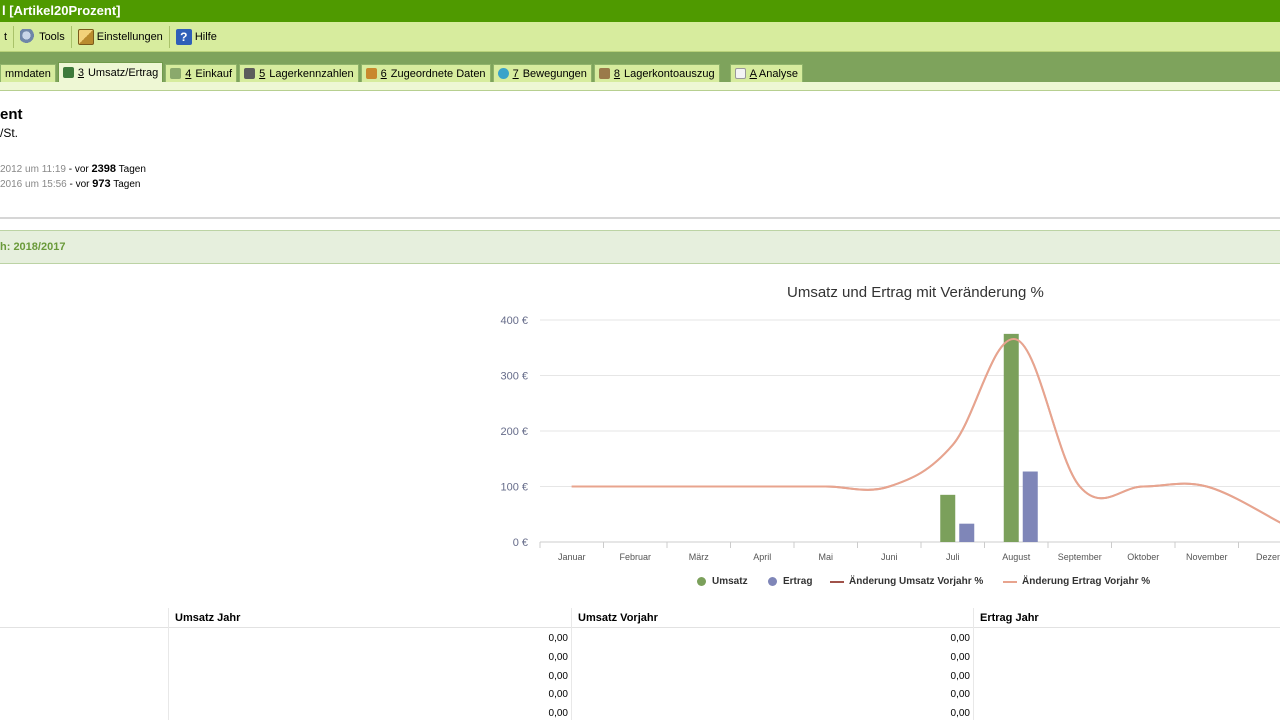  I want to click on x-tick-label: Juli, so click(953, 557).